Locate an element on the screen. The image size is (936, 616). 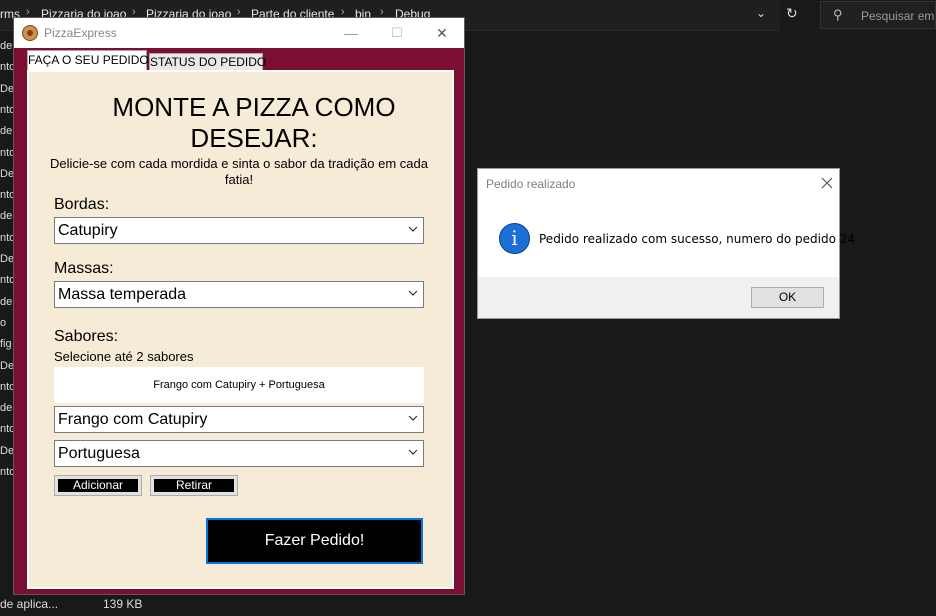
file-size: 139 KB is located at coordinates (123, 604).